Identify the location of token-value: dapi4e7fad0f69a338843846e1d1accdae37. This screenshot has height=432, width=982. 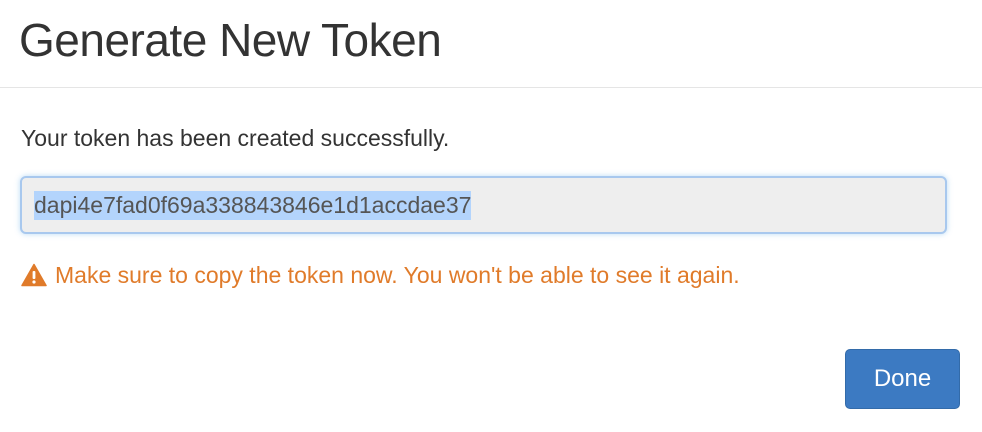
(253, 205).